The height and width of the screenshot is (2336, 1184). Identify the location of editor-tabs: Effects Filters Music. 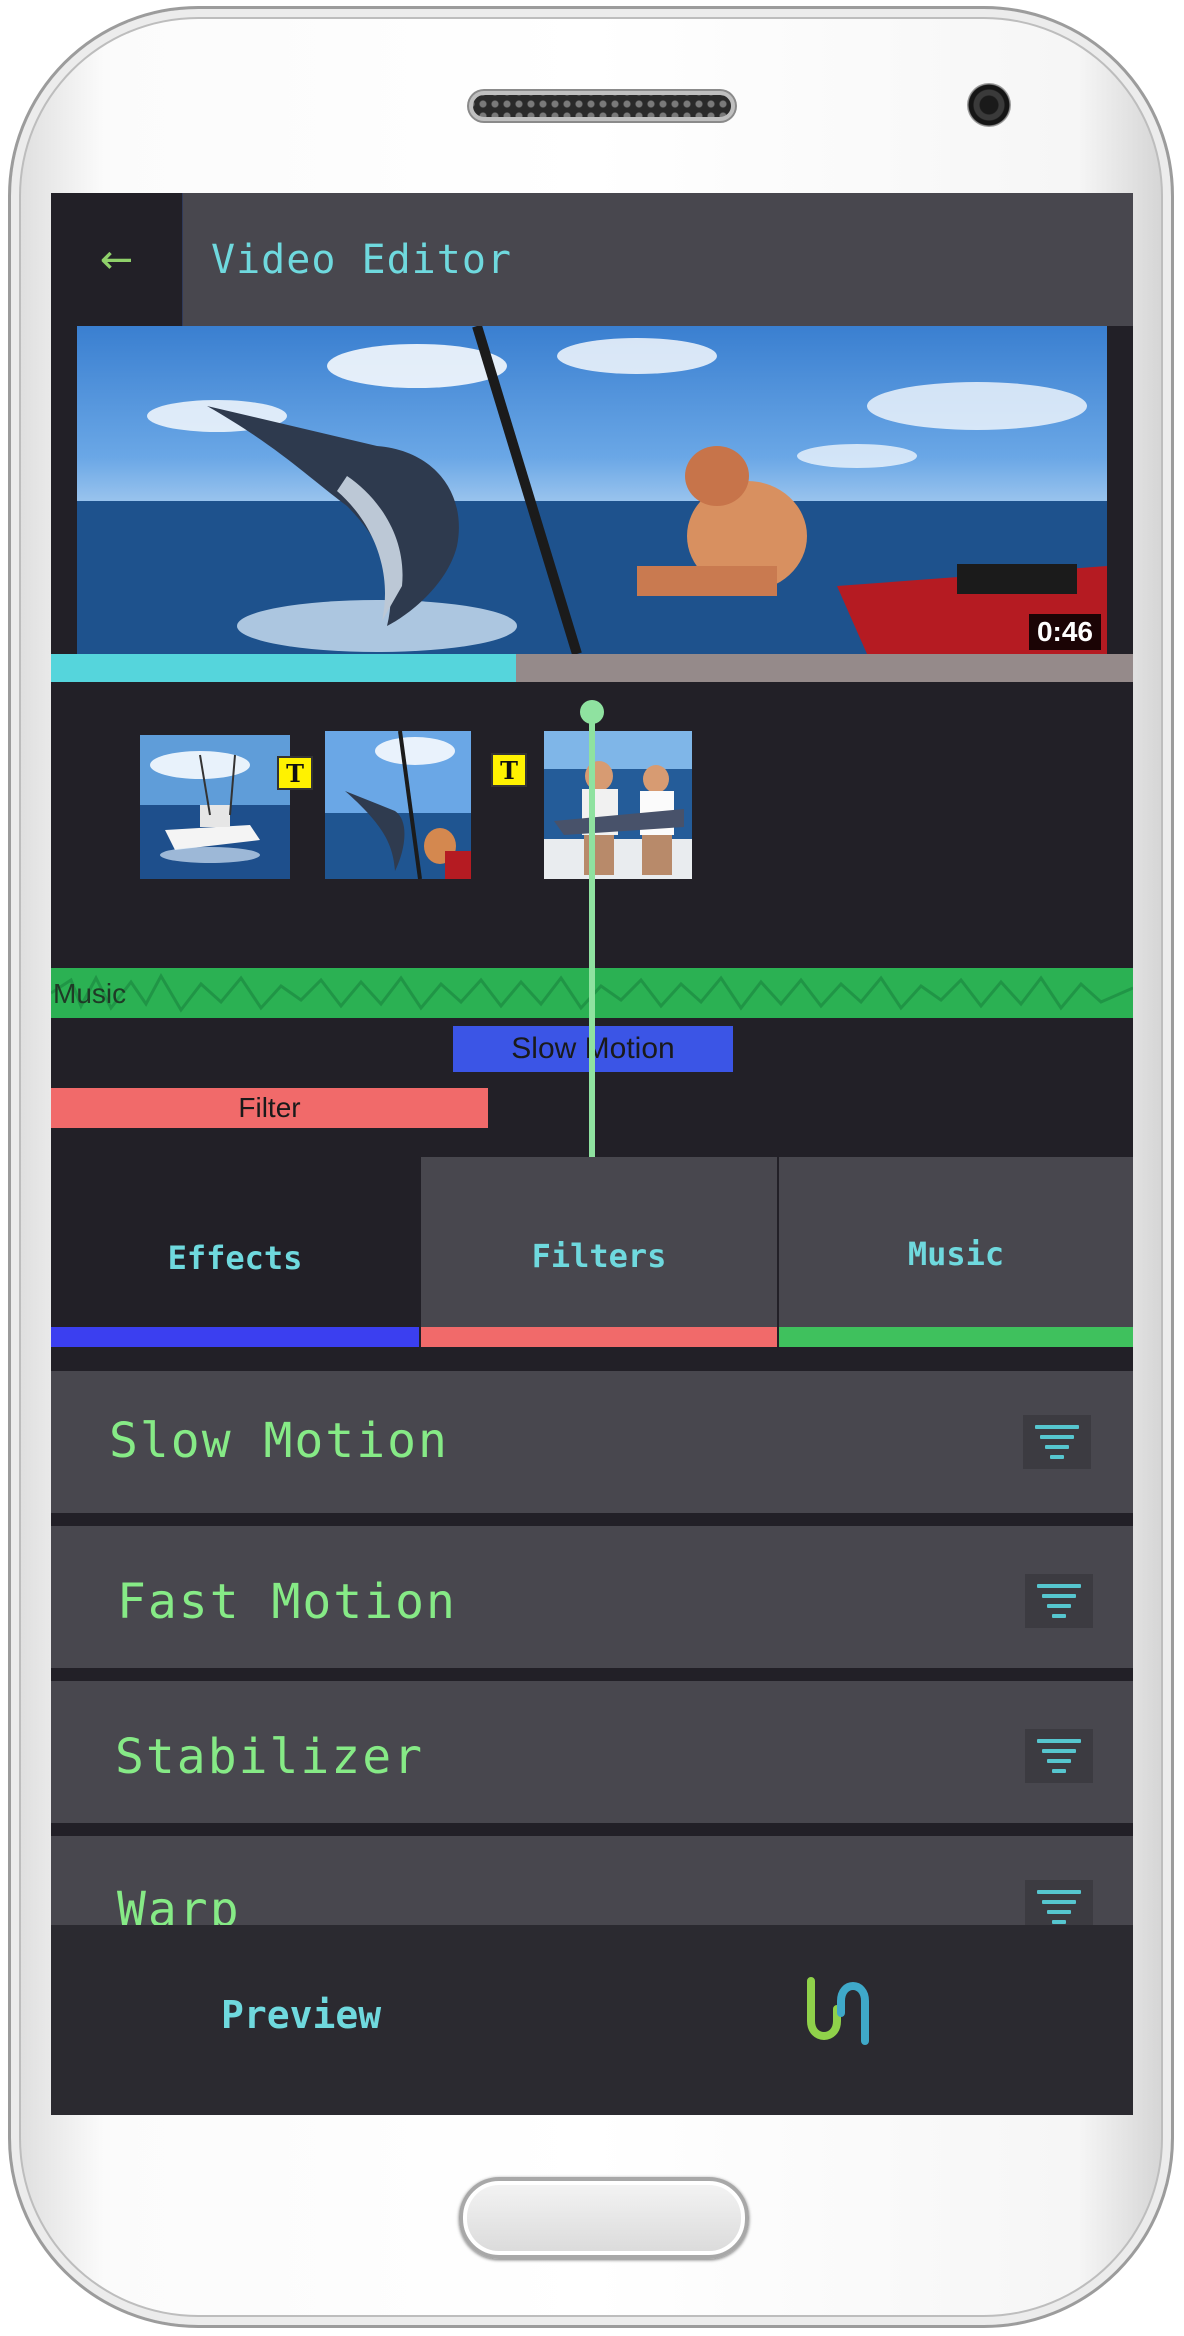
(592, 1252).